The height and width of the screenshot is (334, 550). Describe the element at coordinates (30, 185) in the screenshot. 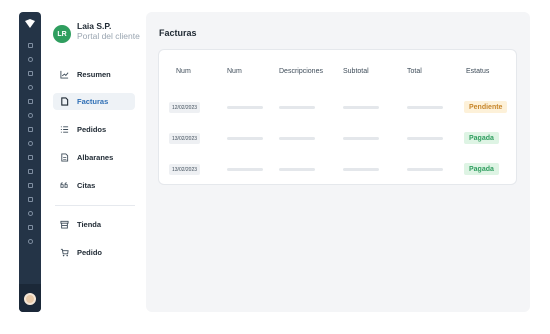

I see `rail-store-icon` at that location.